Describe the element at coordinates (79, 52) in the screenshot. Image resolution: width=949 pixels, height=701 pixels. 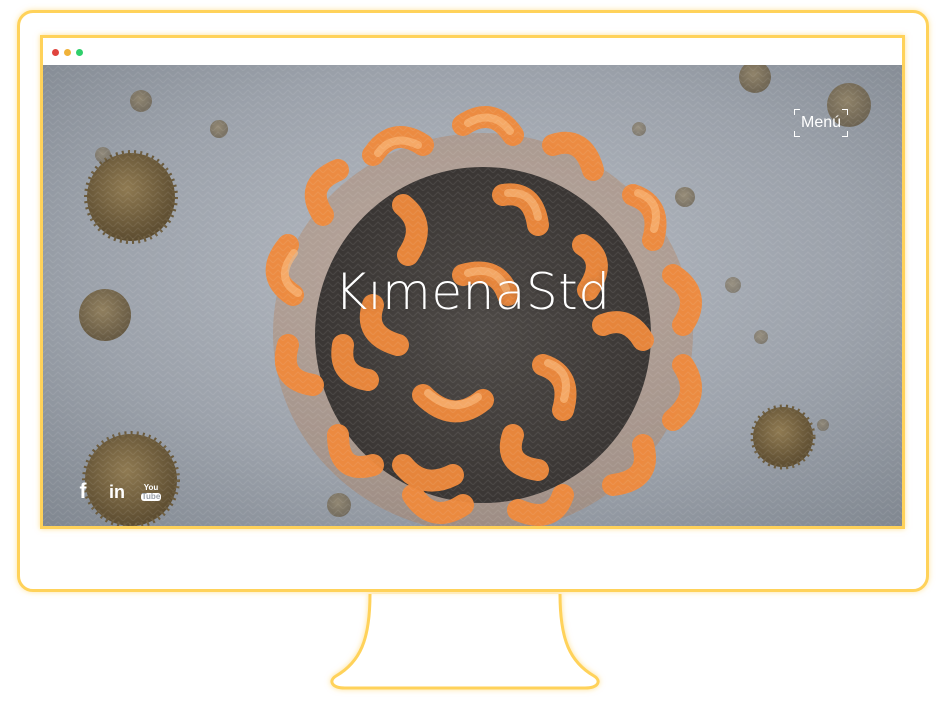
I see `maximize-window-dot` at that location.